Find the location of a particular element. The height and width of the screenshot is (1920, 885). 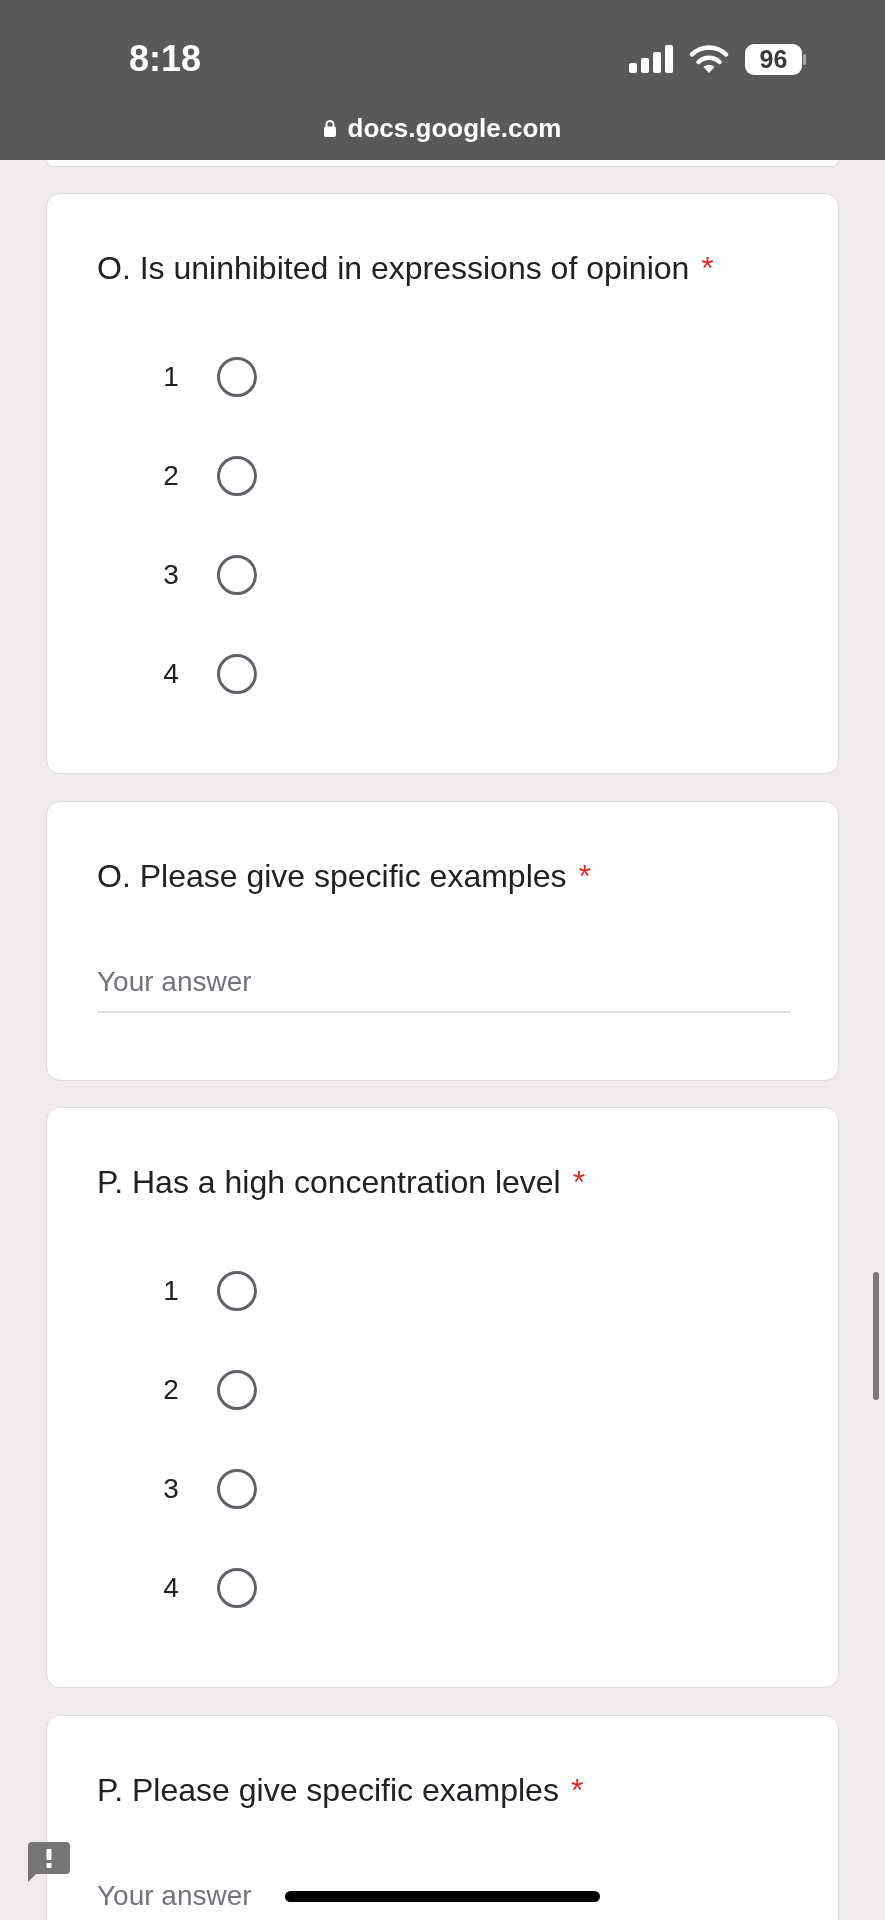

question-title: P. Has a high concentration level is located at coordinates (329, 1182).